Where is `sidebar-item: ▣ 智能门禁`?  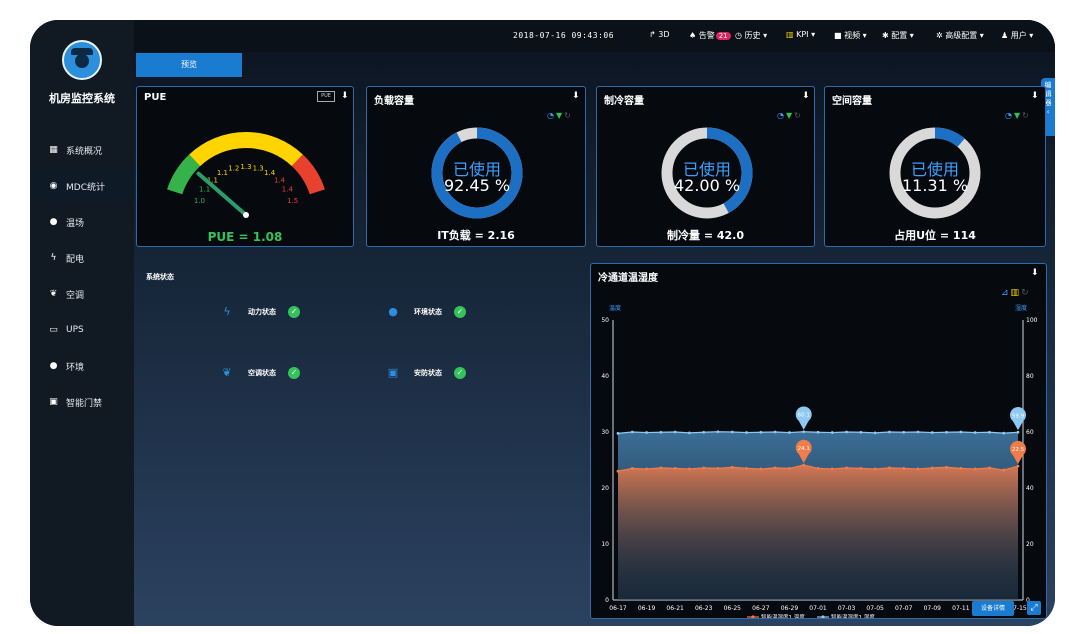 sidebar-item: ▣ 智能门禁 is located at coordinates (82, 402).